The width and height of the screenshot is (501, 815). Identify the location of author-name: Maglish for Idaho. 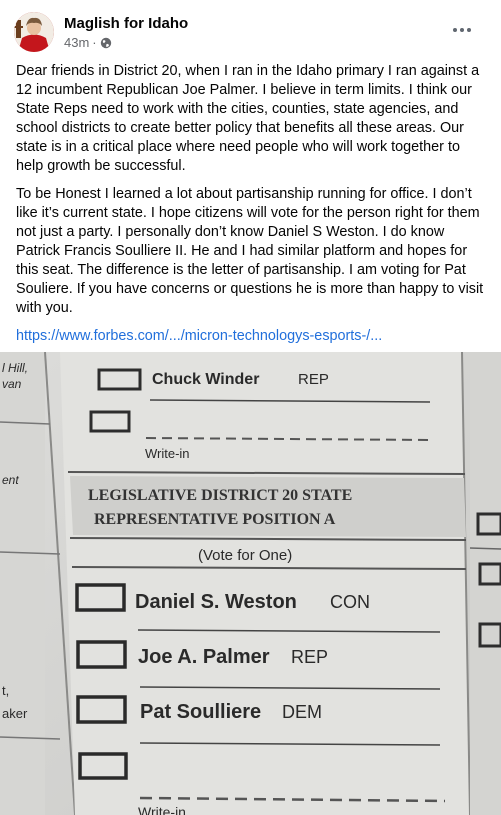
(126, 23).